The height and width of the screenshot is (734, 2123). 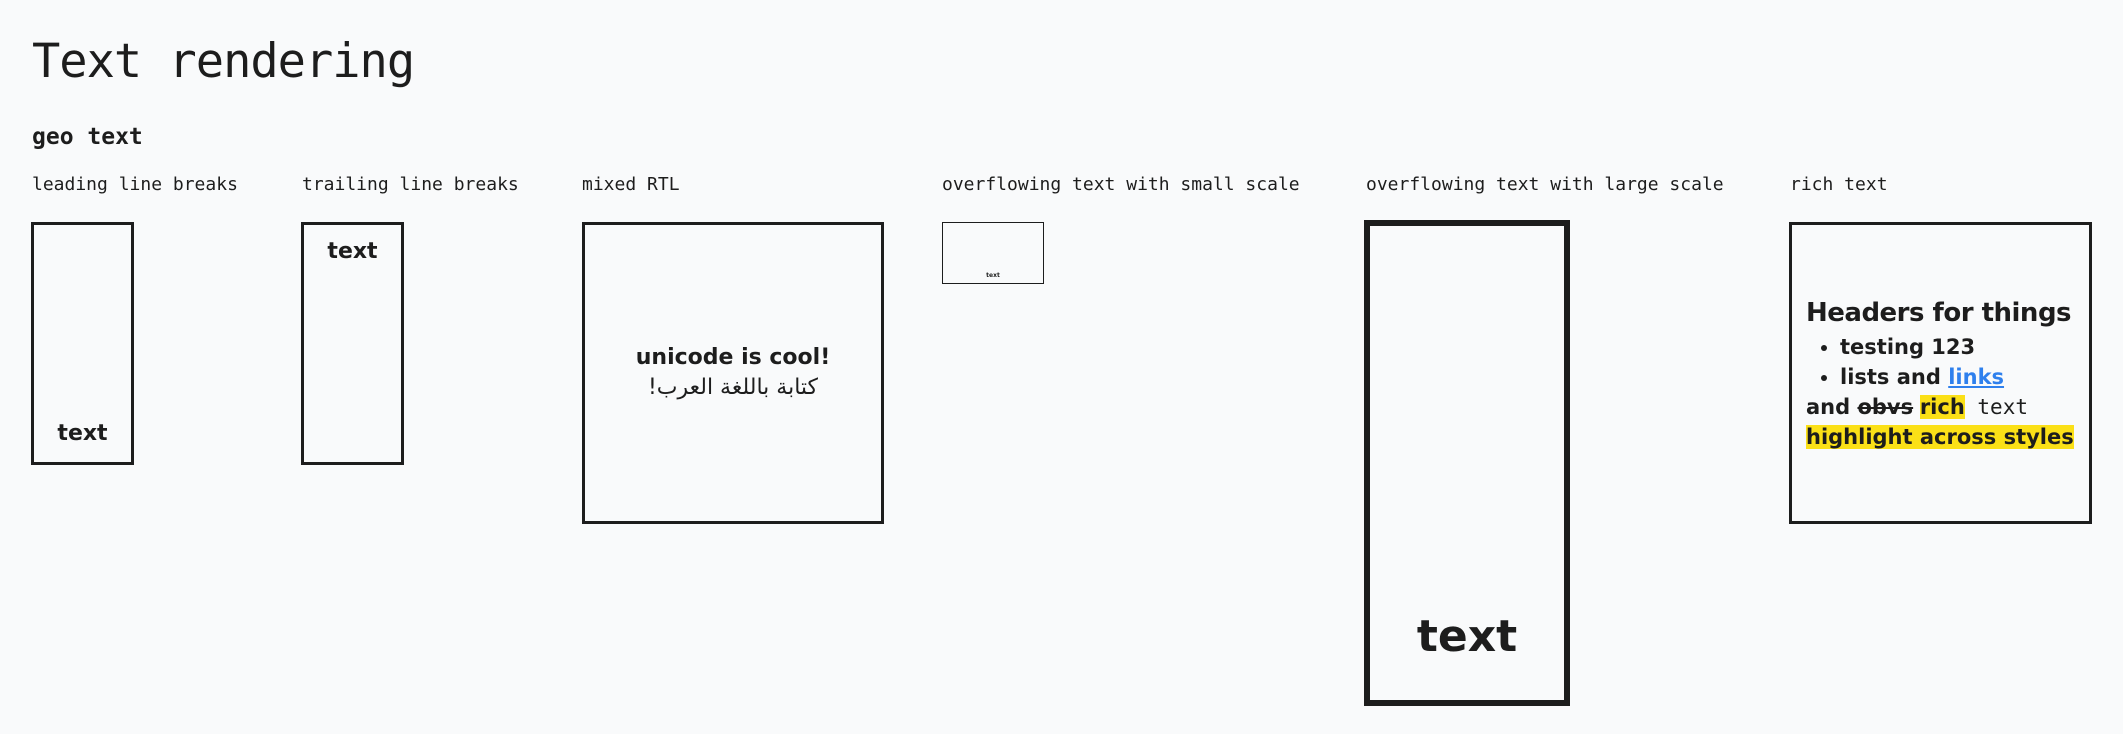 I want to click on section-title: geo text, so click(x=87, y=137).